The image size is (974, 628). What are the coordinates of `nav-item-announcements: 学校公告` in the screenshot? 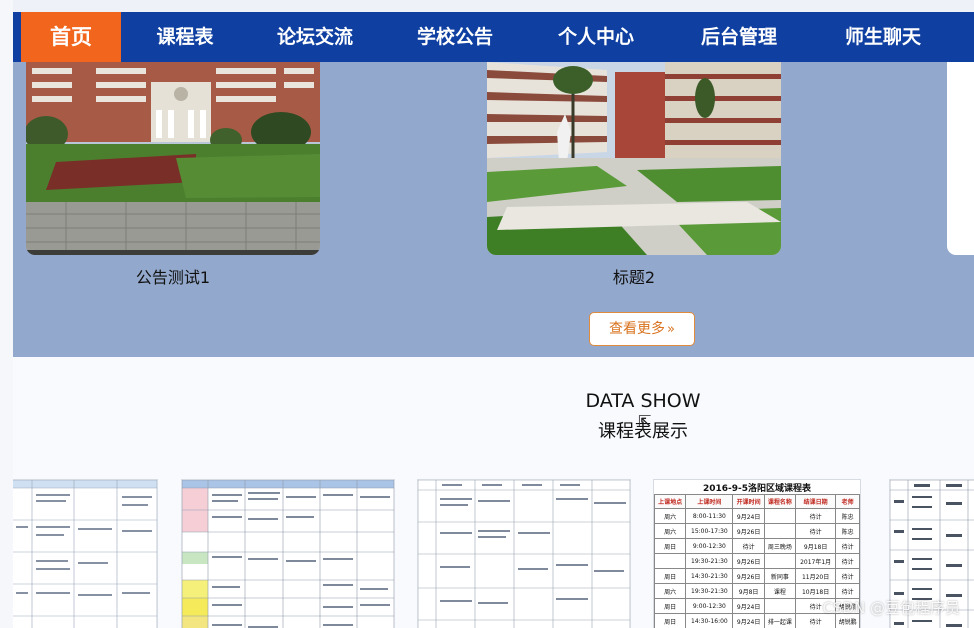 It's located at (455, 37).